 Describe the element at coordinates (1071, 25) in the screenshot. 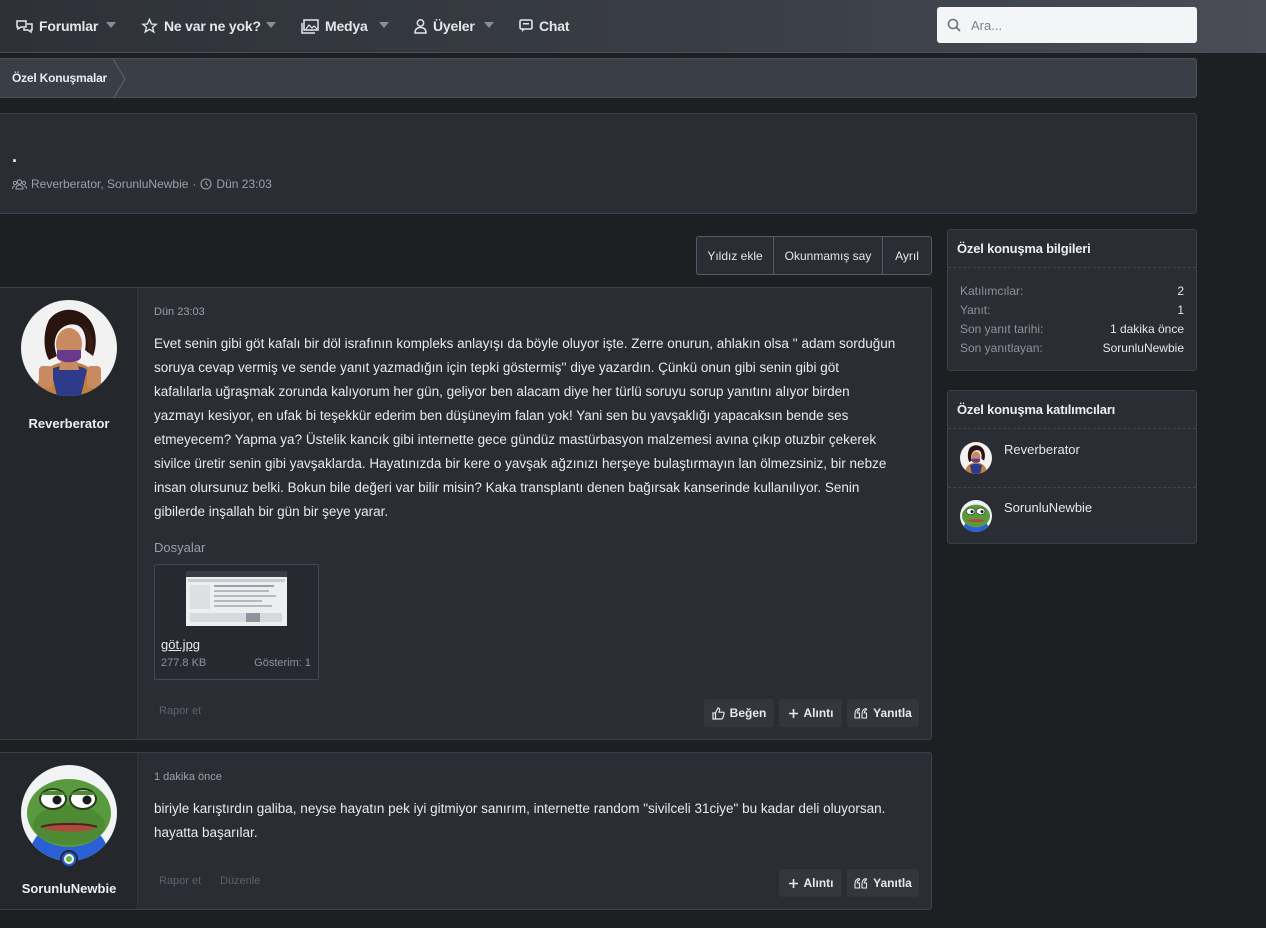

I see `search-input` at that location.